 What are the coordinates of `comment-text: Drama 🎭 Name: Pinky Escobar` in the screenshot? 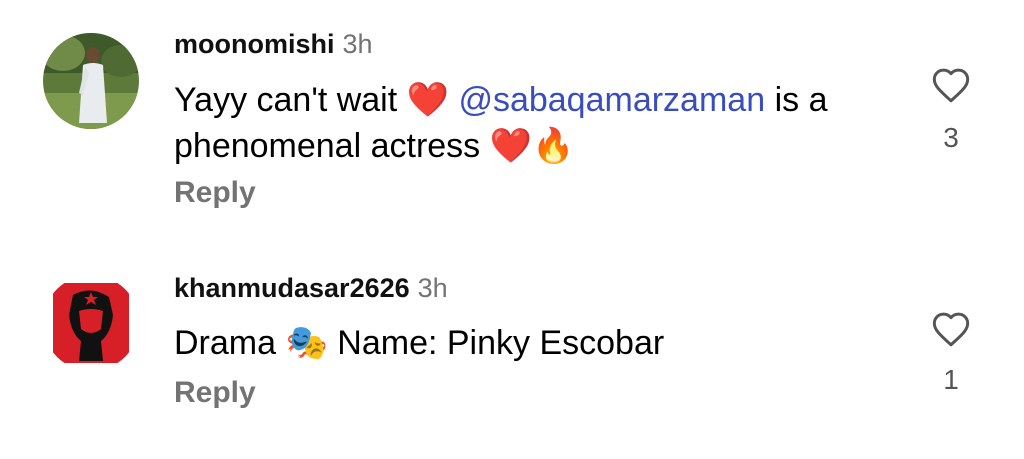 It's located at (534, 343).